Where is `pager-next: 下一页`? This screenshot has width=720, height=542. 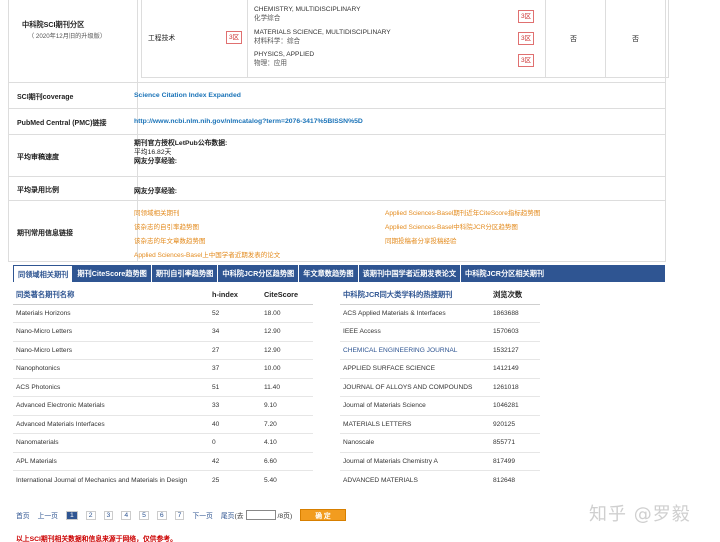 pager-next: 下一页 is located at coordinates (202, 515).